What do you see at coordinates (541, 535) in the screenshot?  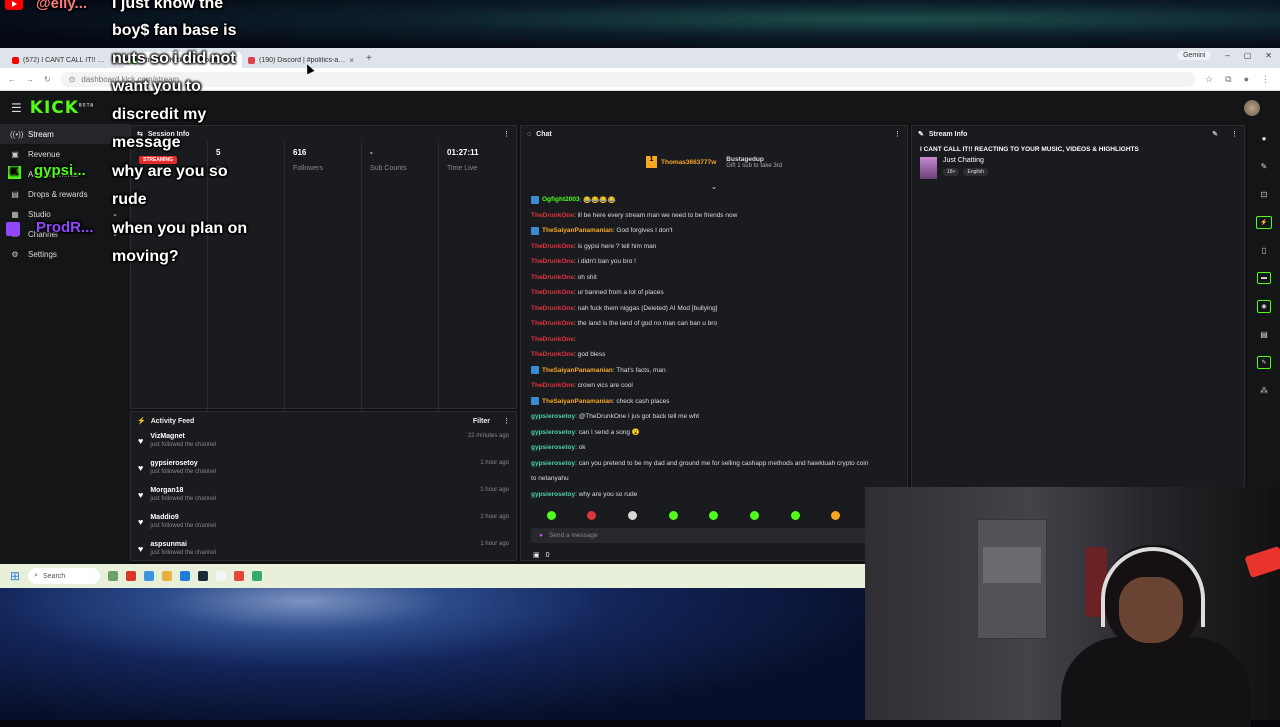 I see `mic-icon: ●` at bounding box center [541, 535].